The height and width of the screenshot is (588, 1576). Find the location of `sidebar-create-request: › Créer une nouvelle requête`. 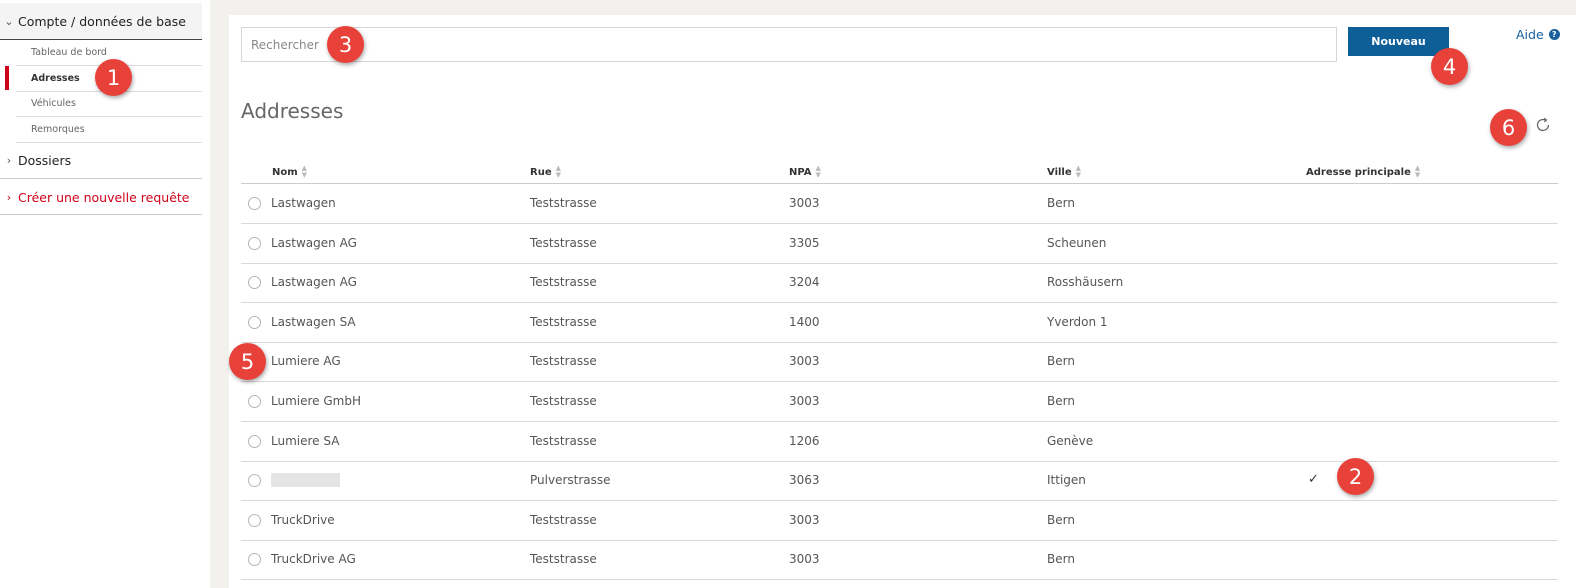

sidebar-create-request: › Créer une nouvelle requête is located at coordinates (101, 197).